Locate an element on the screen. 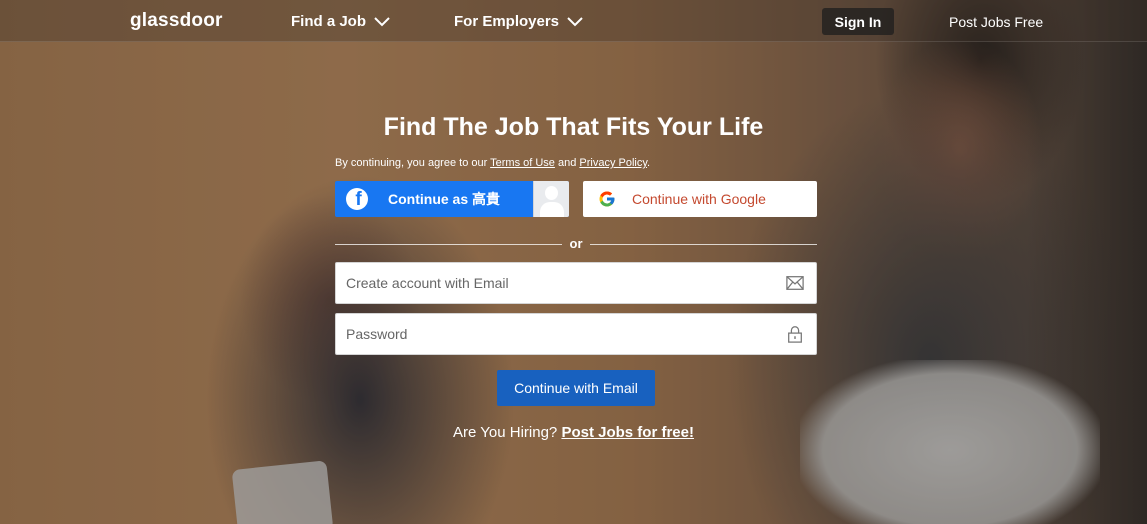  post-jobs-free-link: Post Jobs Free is located at coordinates (996, 22).